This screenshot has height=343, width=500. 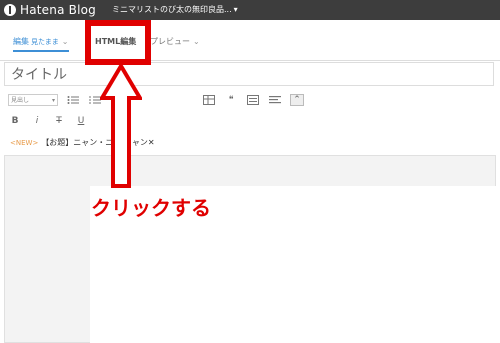 I want to click on format-toolbar-row-1: 見出し ❝ ⌃, so click(x=160, y=100).